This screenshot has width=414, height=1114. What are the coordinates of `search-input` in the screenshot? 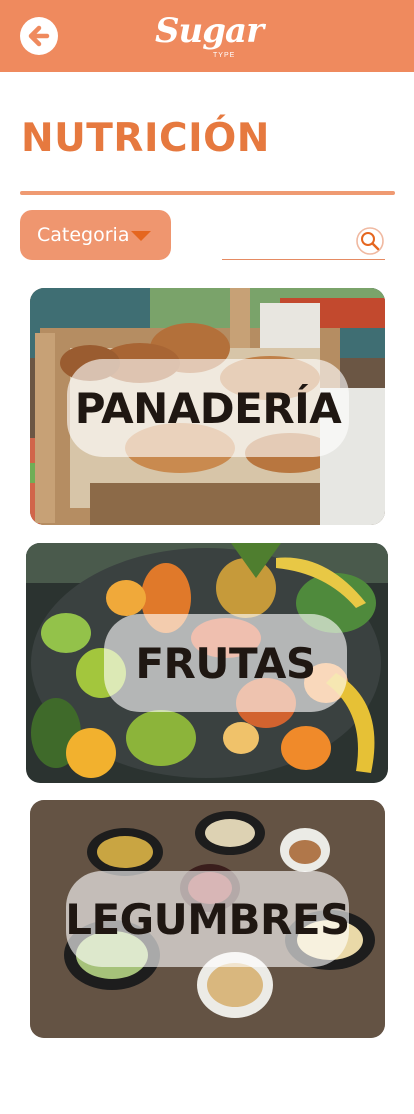 It's located at (286, 243).